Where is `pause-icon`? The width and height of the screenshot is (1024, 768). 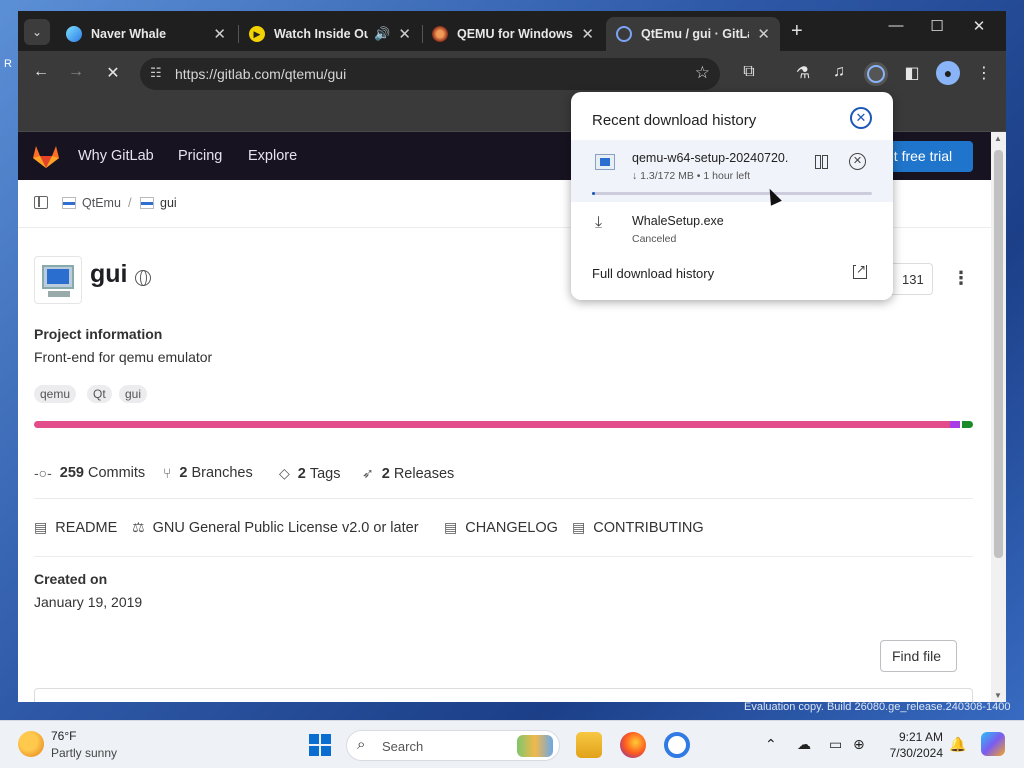 pause-icon is located at coordinates (822, 161).